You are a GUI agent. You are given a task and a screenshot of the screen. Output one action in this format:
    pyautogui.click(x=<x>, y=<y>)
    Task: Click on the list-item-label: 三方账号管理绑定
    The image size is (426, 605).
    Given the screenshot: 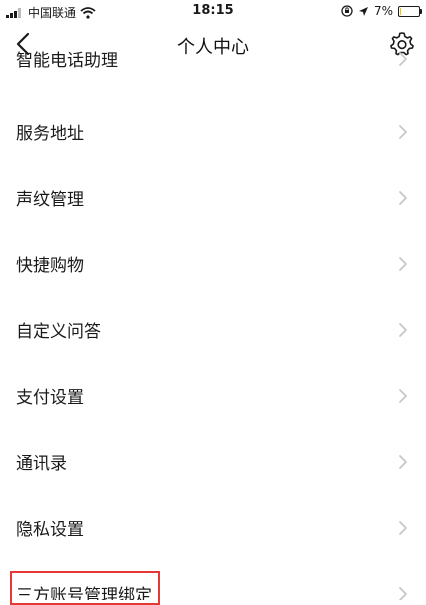 What is the action you would take?
    pyautogui.click(x=84, y=593)
    